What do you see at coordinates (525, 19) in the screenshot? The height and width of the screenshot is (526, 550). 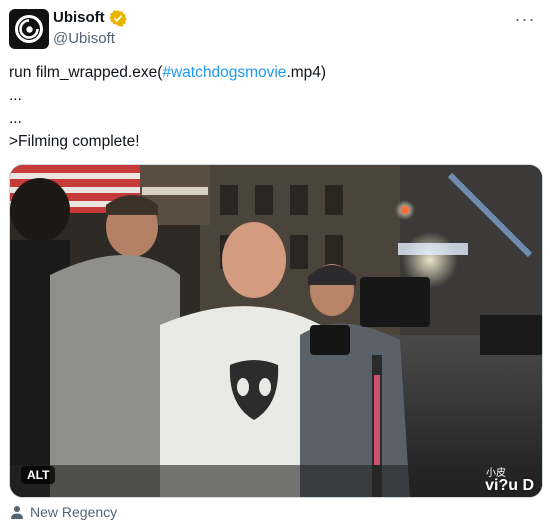 I see `more-dots-icon: ···` at bounding box center [525, 19].